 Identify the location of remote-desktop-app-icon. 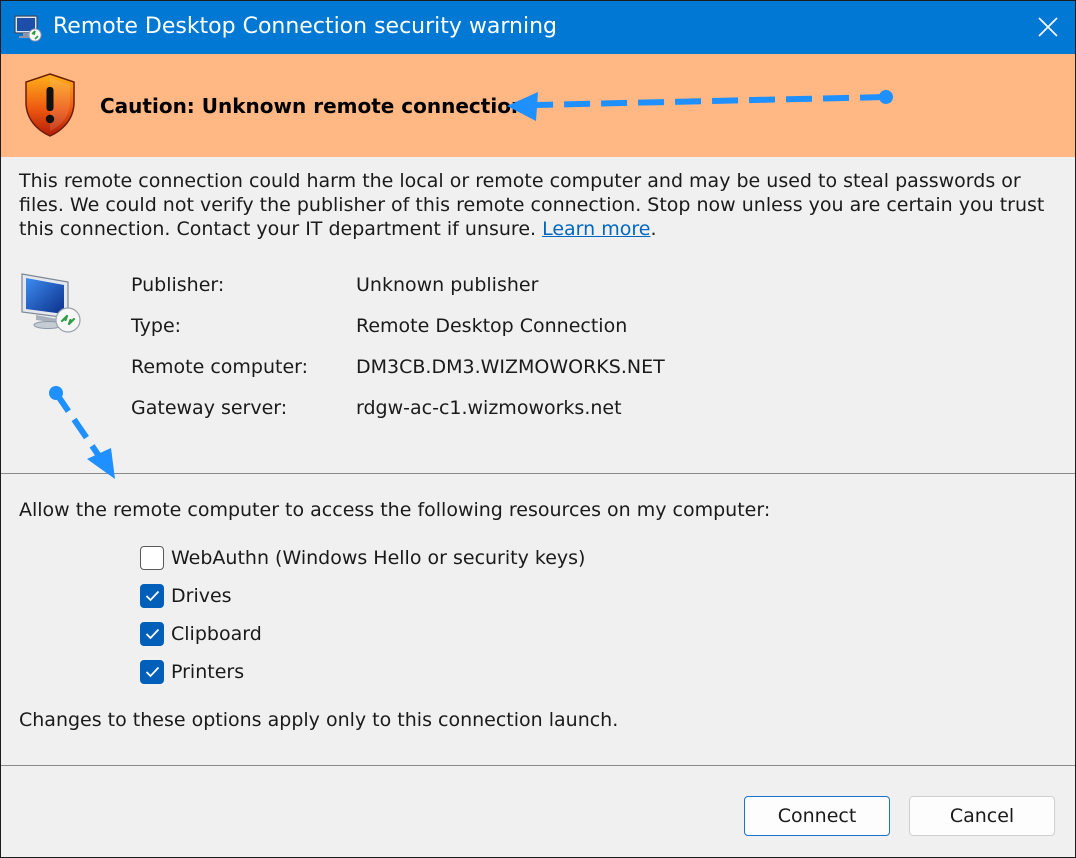
(28, 28).